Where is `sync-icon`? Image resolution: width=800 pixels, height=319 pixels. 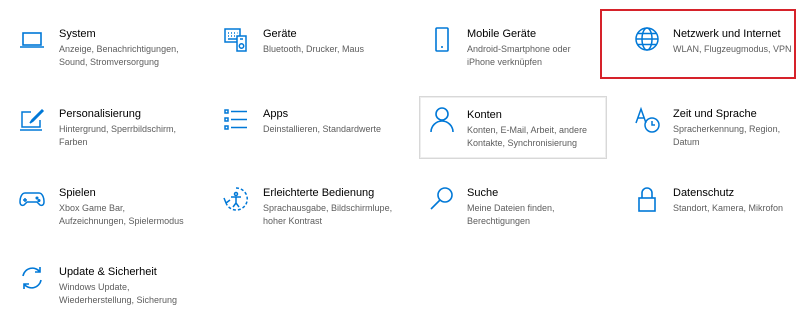 sync-icon is located at coordinates (32, 278).